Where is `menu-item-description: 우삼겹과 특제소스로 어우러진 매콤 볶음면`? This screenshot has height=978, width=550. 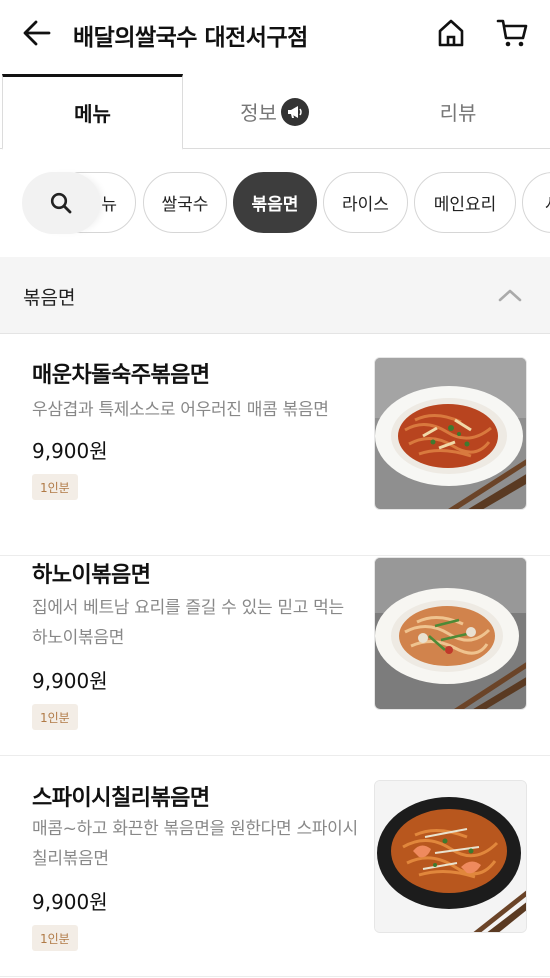 menu-item-description: 우삼겹과 특제소스로 어우러진 매콤 볶음면 is located at coordinates (180, 410).